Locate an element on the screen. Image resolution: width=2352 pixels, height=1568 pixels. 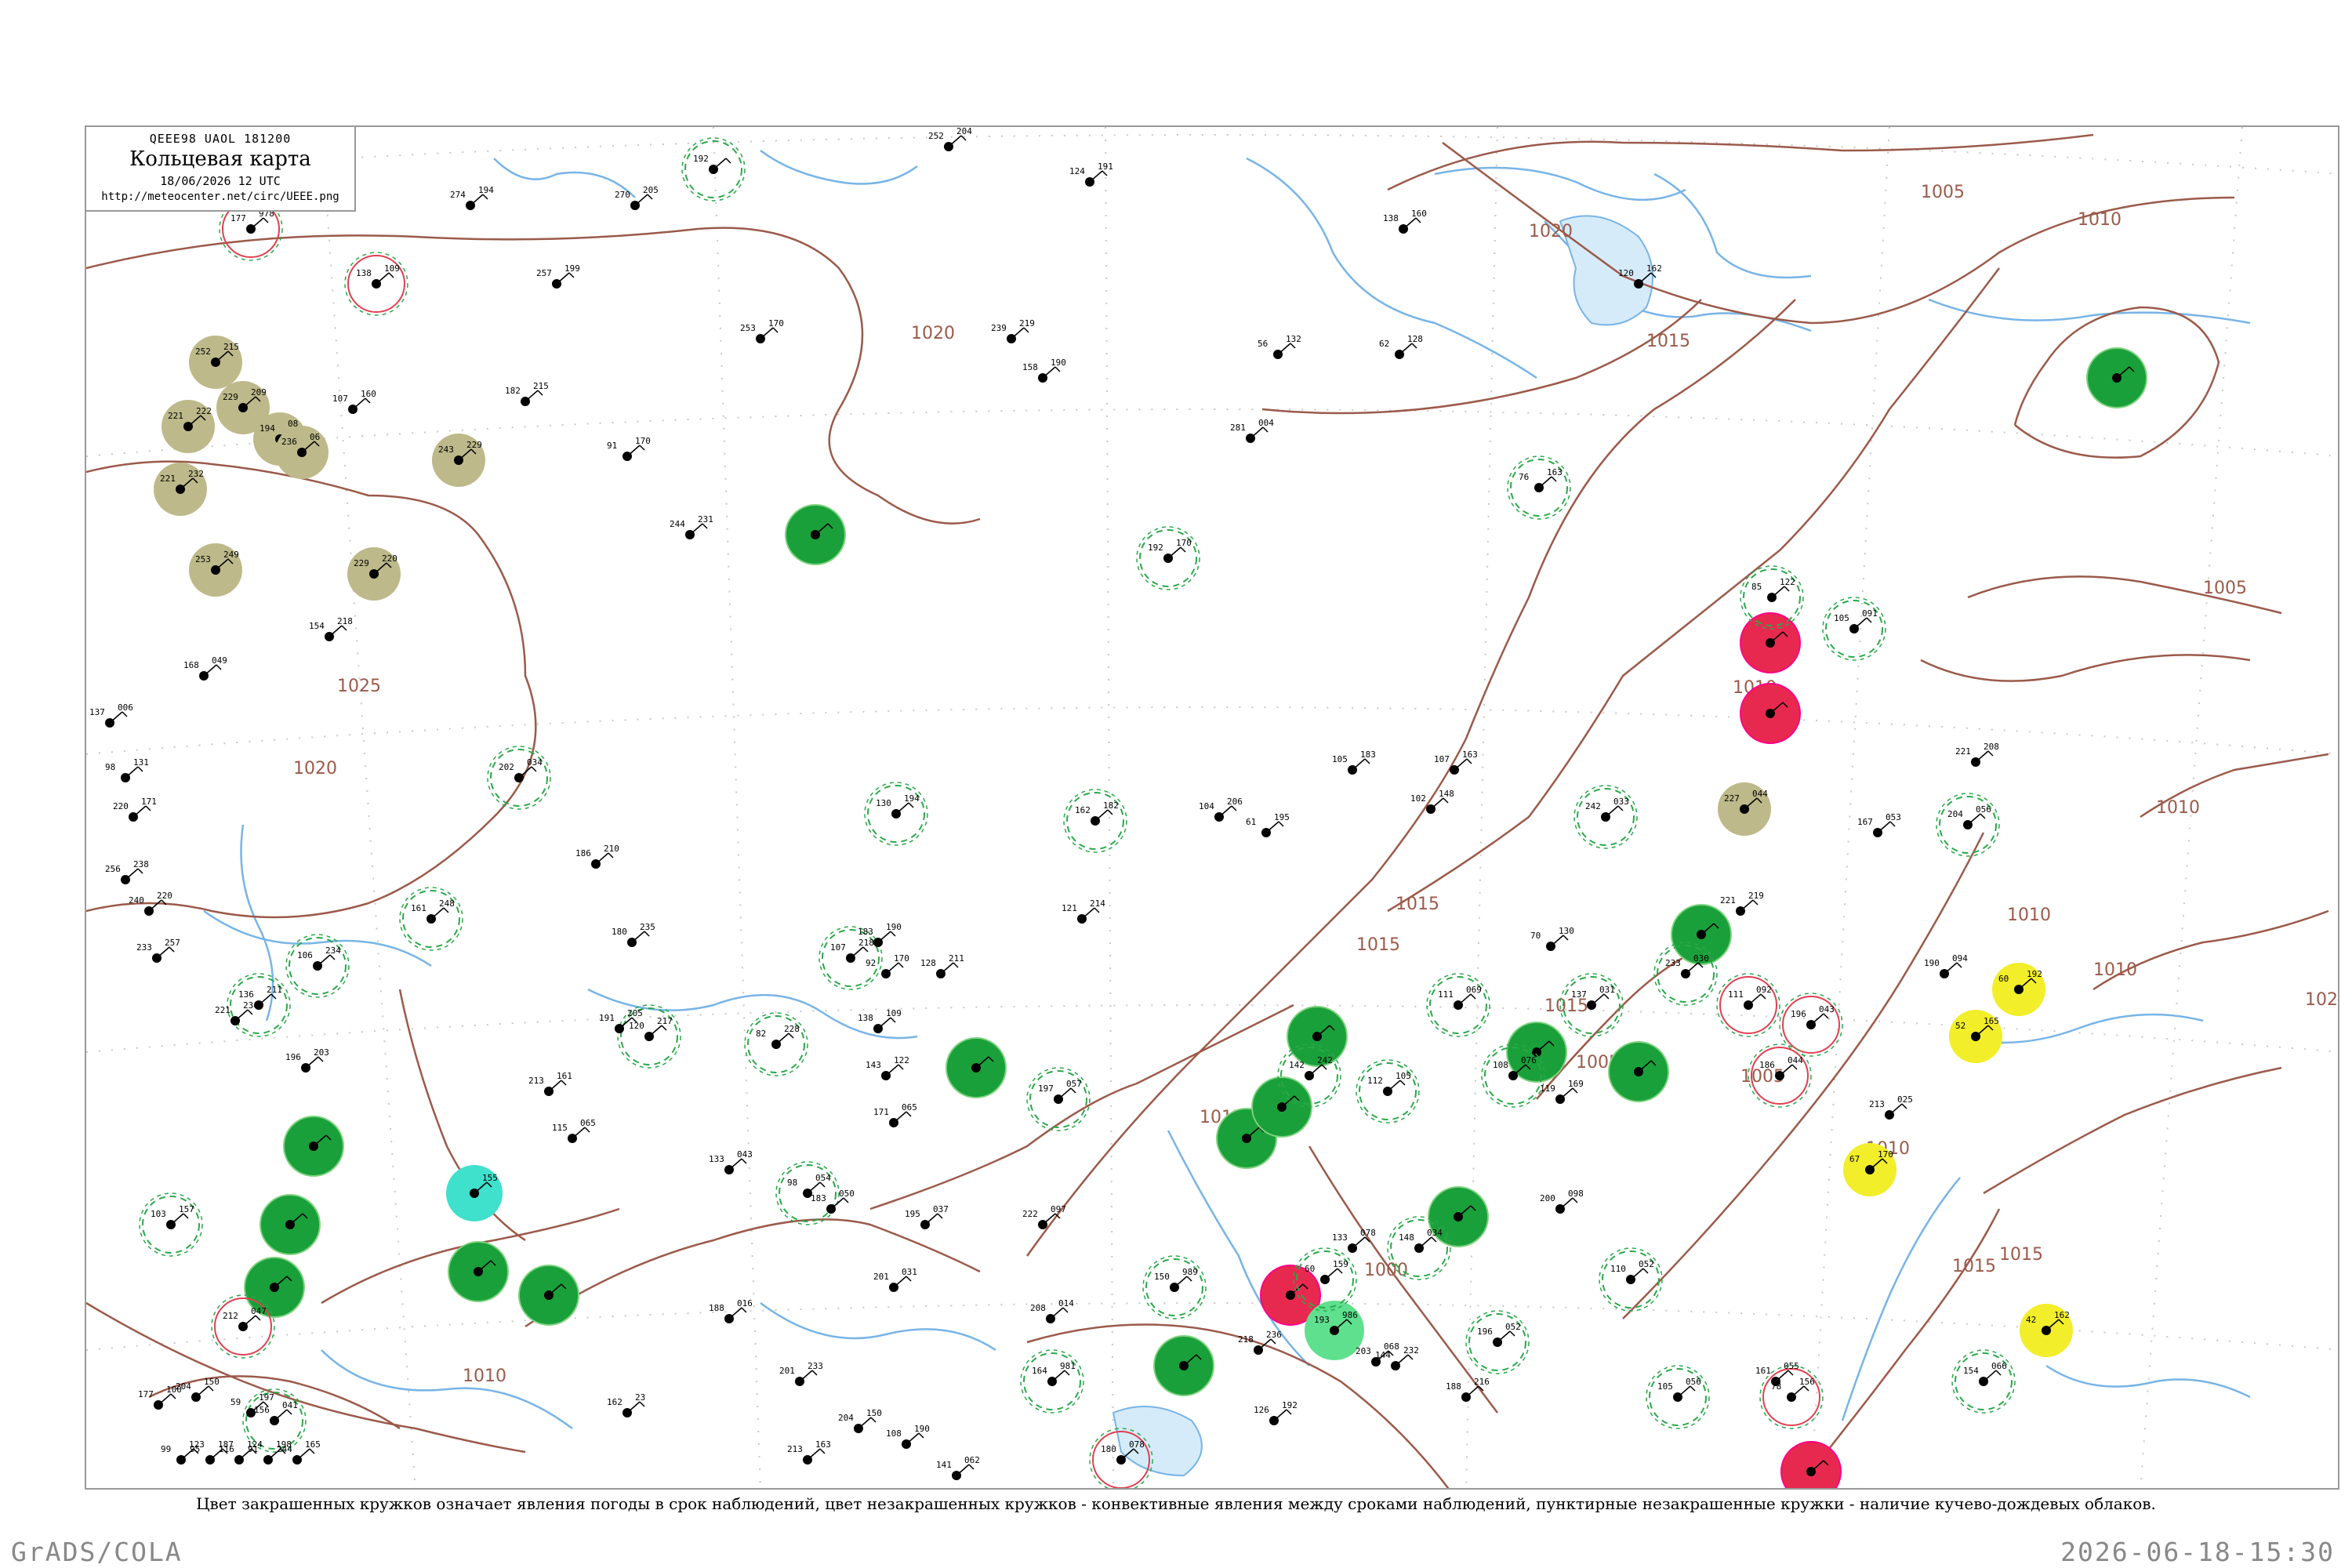
station-temperature: 203 is located at coordinates (1363, 1351).